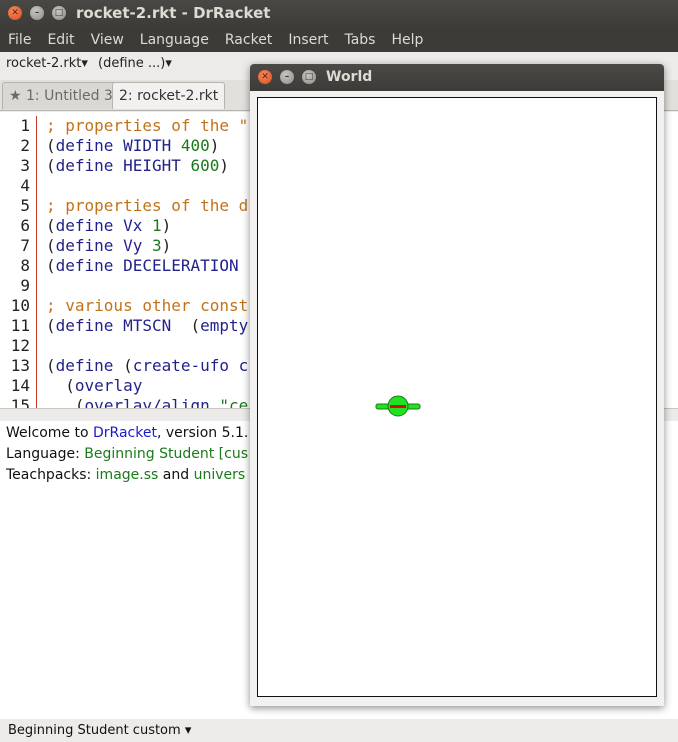 The image size is (678, 742). I want to click on line-number: 10, so click(20, 305).